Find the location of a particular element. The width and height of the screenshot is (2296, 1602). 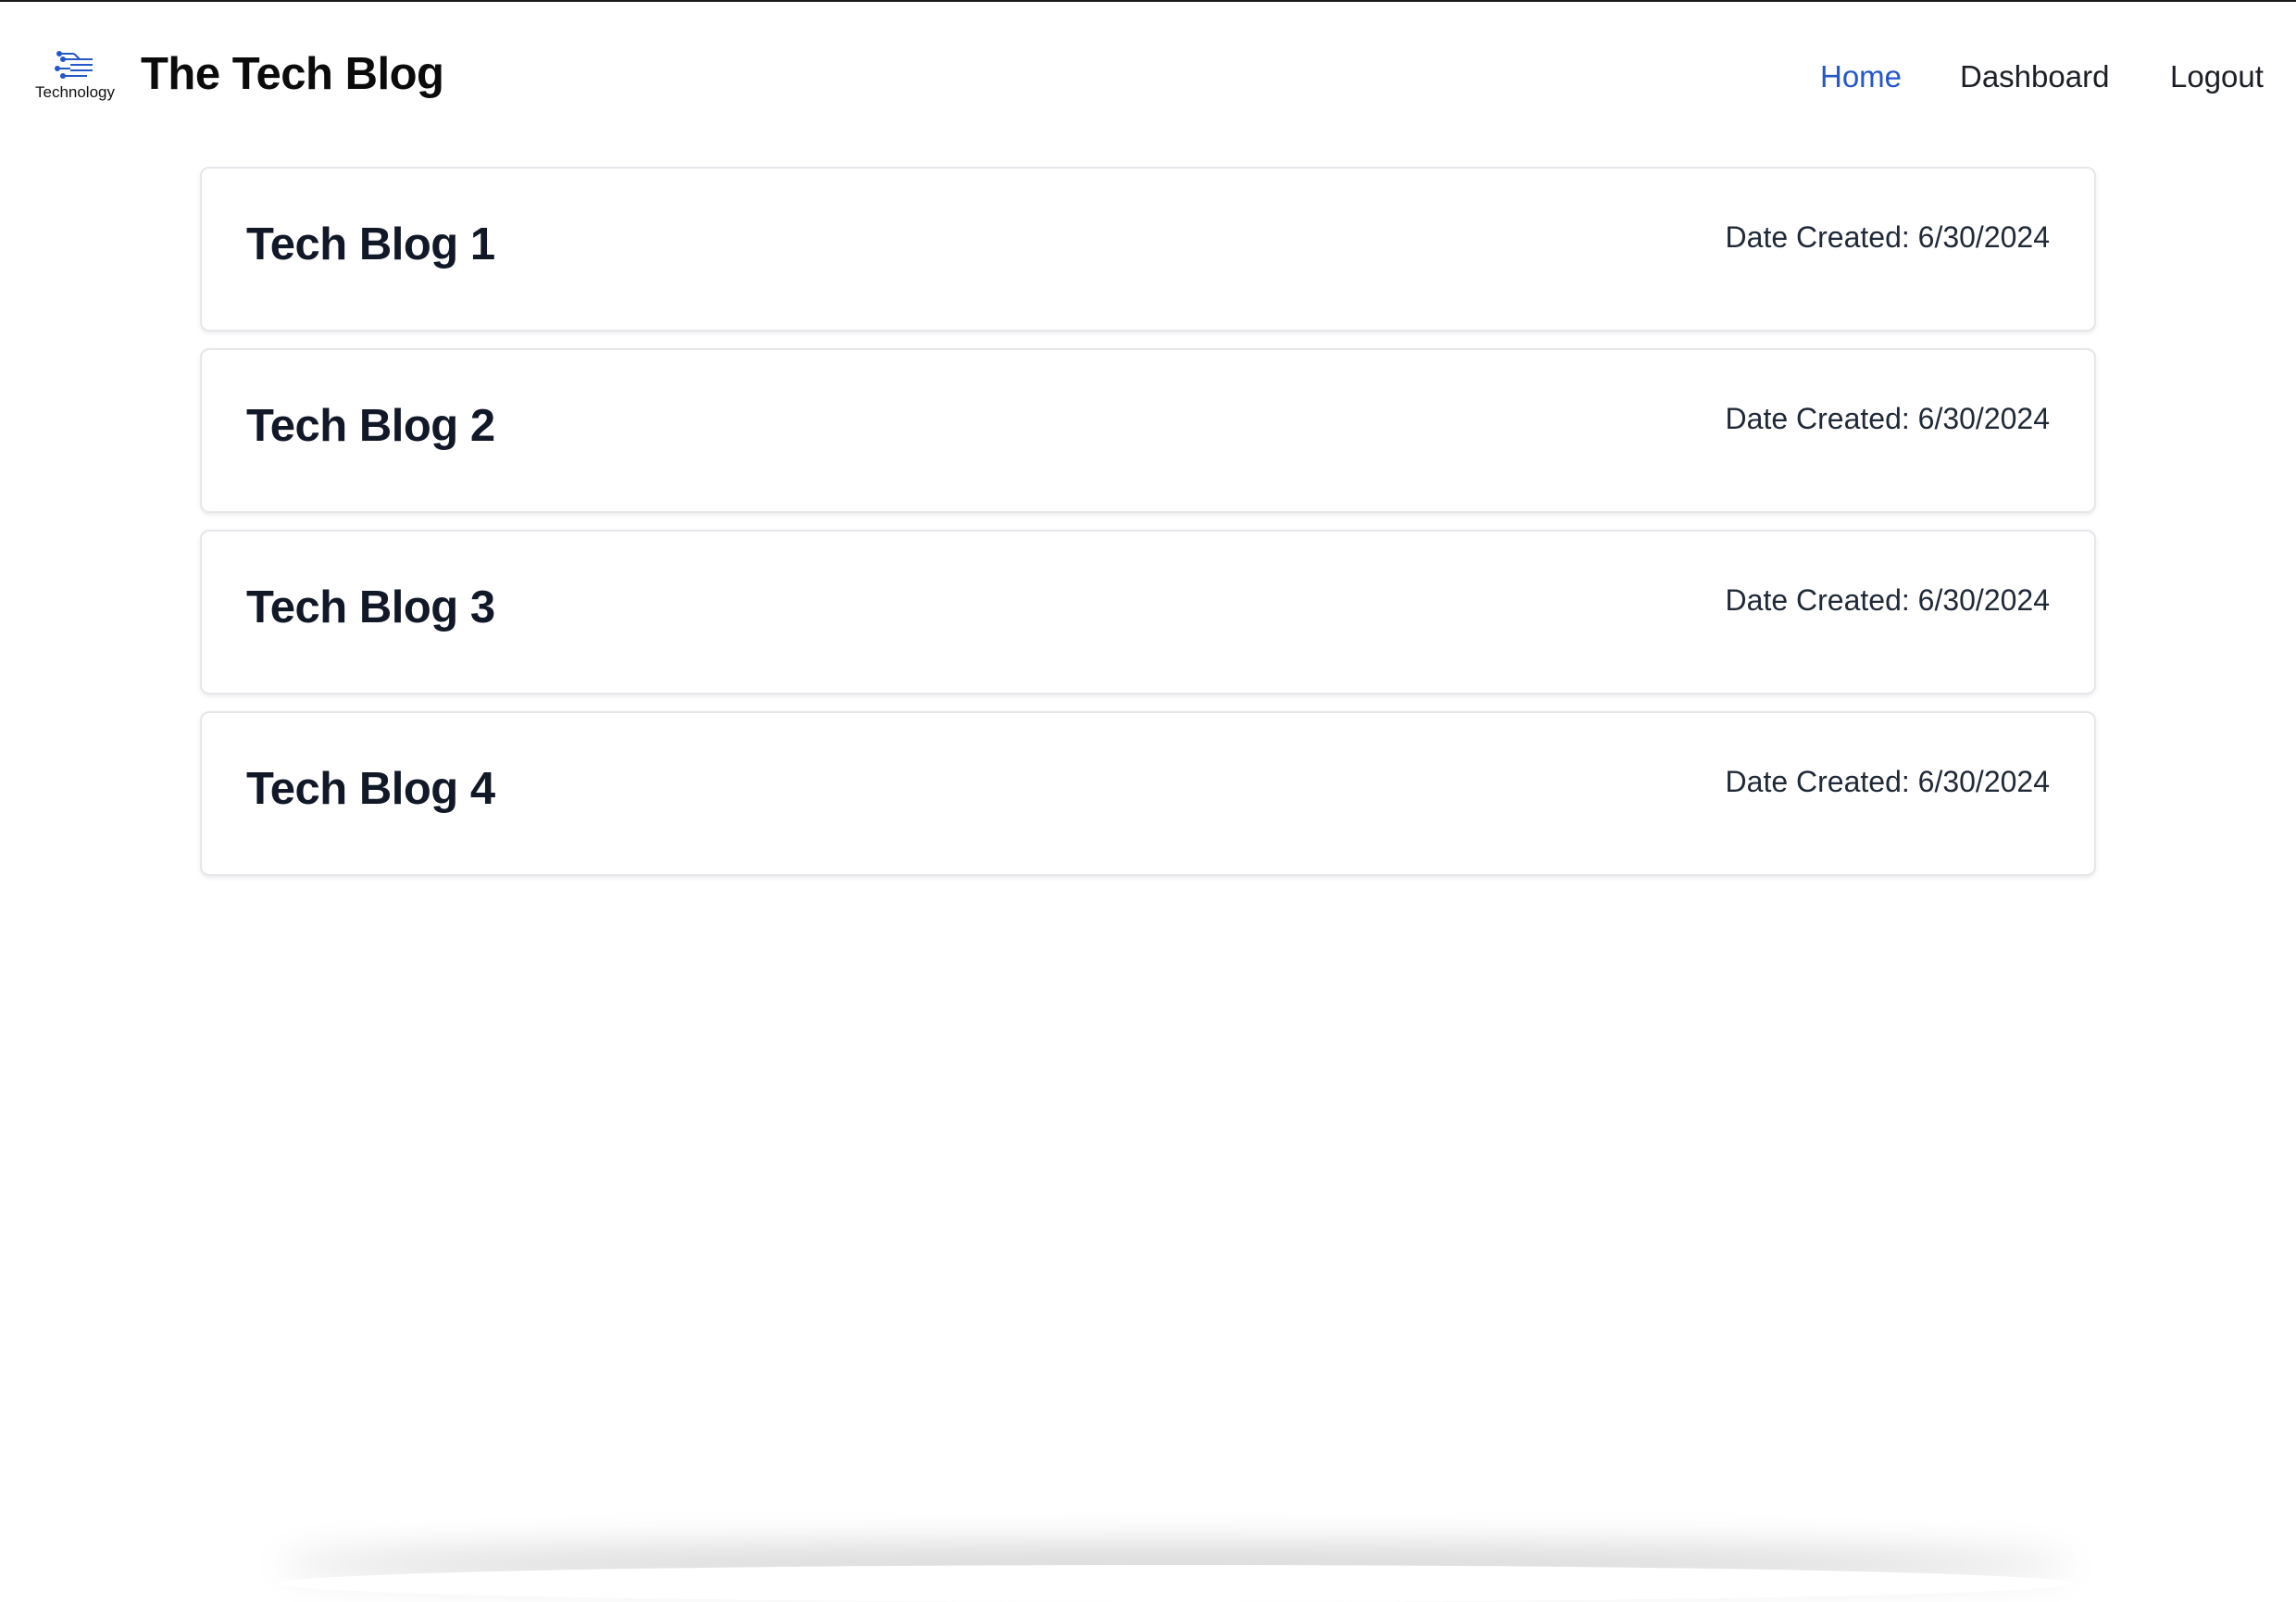

site-title: The Tech Blog is located at coordinates (292, 74).